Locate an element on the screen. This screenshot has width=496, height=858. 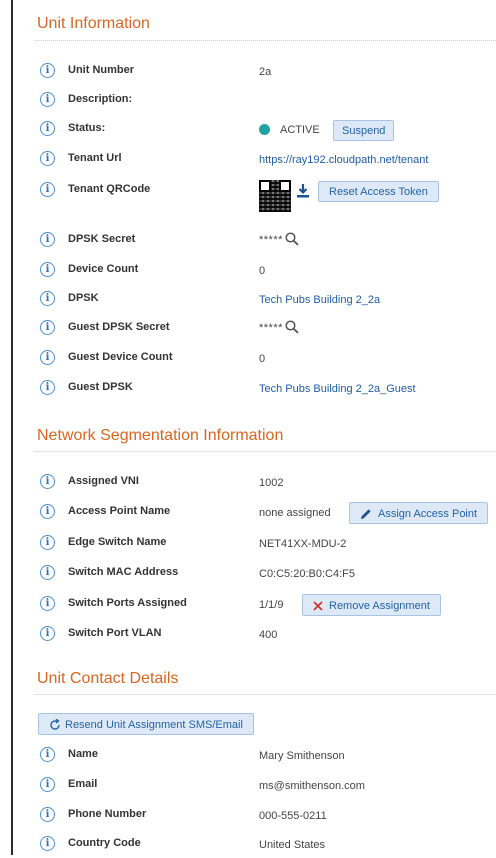
value-edge-switch-name: NET41XX-MDU-2 is located at coordinates (303, 544).